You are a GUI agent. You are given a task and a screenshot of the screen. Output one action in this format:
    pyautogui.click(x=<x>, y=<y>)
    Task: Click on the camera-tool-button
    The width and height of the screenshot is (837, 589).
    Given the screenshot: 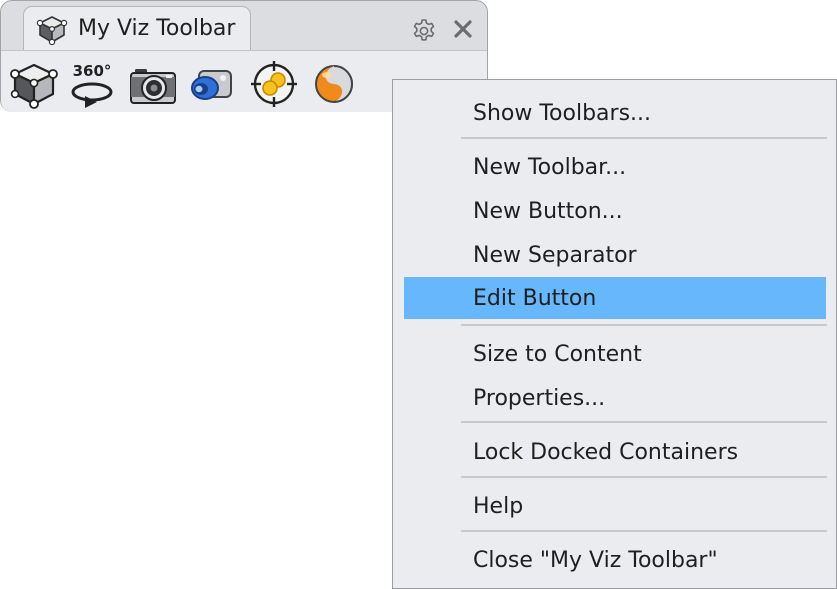 What is the action you would take?
    pyautogui.click(x=153, y=84)
    